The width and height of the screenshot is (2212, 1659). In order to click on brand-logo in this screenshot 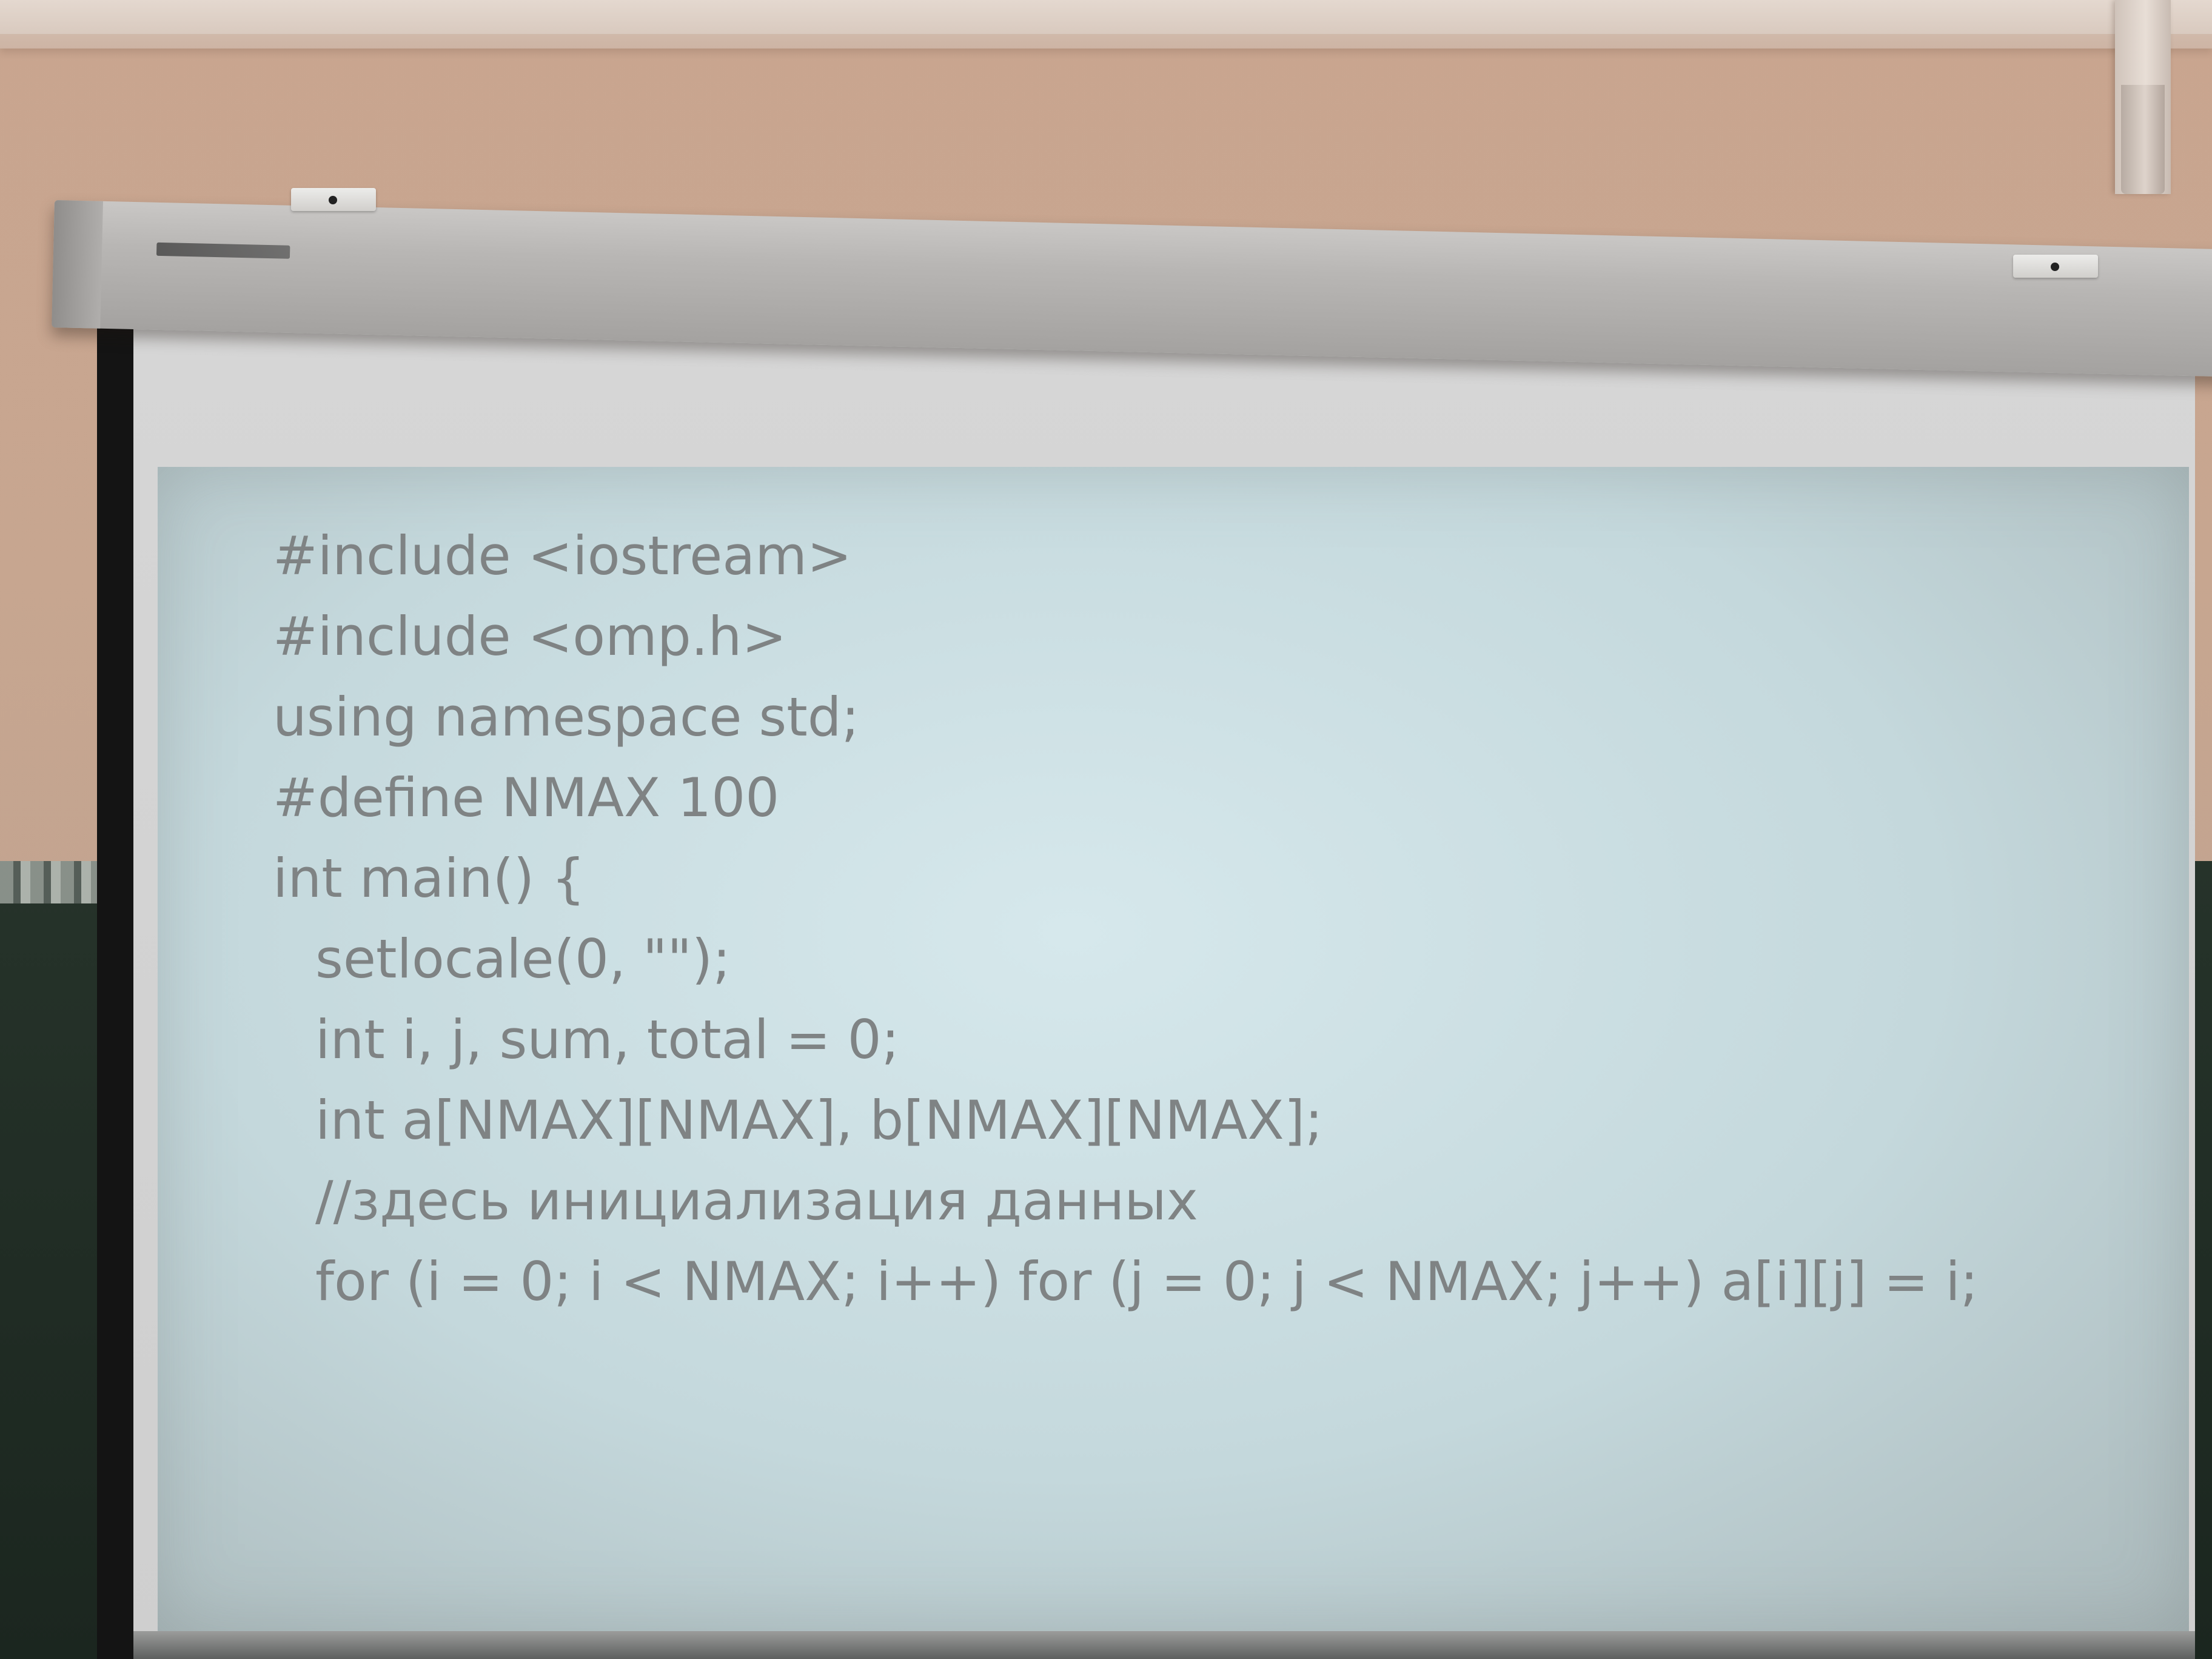, I will do `click(223, 251)`.